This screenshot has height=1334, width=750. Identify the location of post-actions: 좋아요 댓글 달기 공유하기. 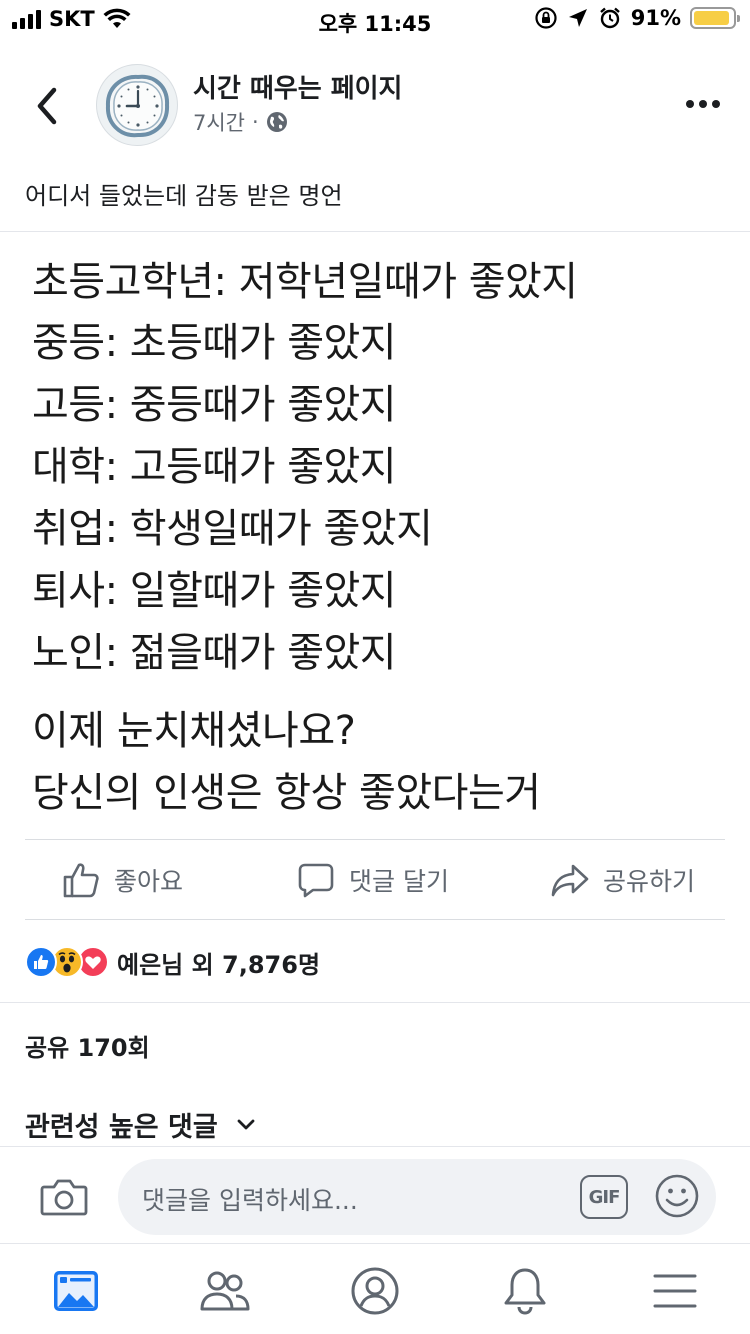
(375, 879).